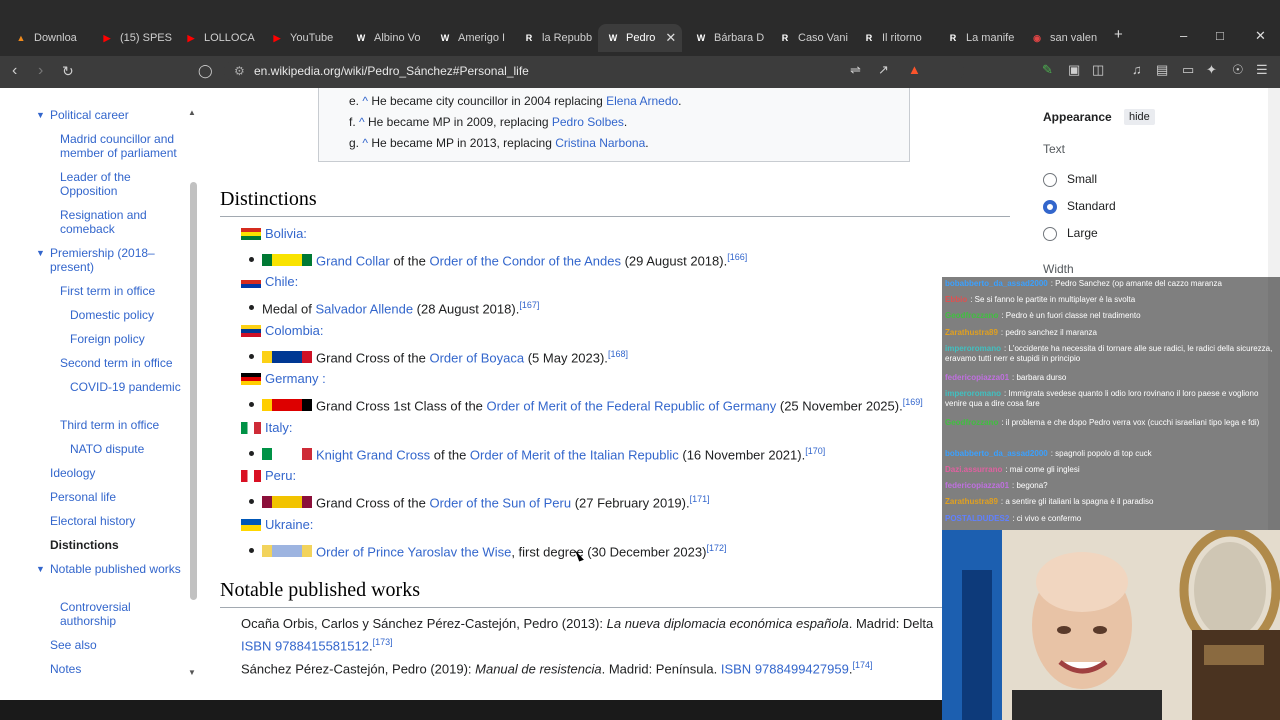  What do you see at coordinates (386, 38) in the screenshot?
I see `browser-tab: W Albino Vo` at bounding box center [386, 38].